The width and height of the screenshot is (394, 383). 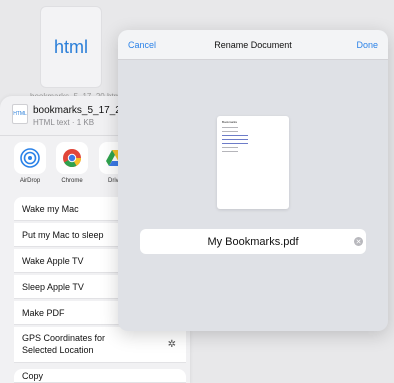 What do you see at coordinates (100, 376) in the screenshot?
I see `action-copy: Copy` at bounding box center [100, 376].